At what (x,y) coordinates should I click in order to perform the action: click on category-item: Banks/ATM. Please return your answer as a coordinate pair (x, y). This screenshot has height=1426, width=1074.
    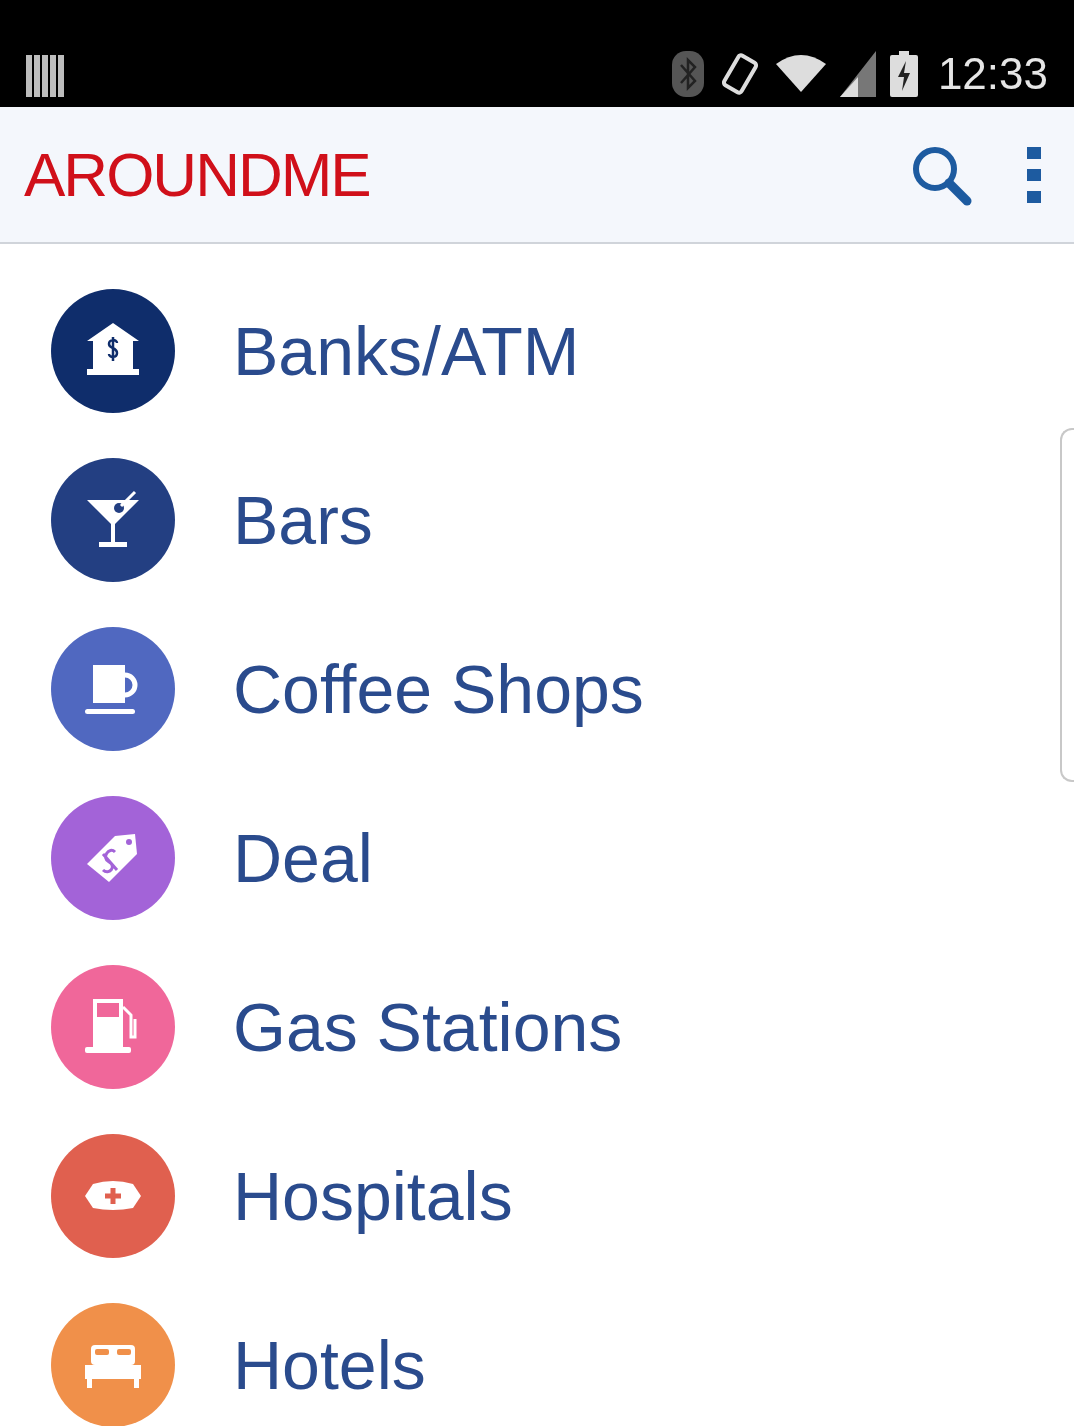
    Looking at the image, I should click on (537, 350).